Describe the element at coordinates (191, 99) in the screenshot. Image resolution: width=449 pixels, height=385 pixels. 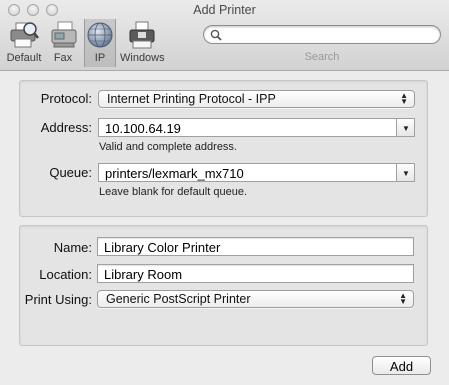
I see `protocol-value: Internet Printing Protocol - IPP` at that location.